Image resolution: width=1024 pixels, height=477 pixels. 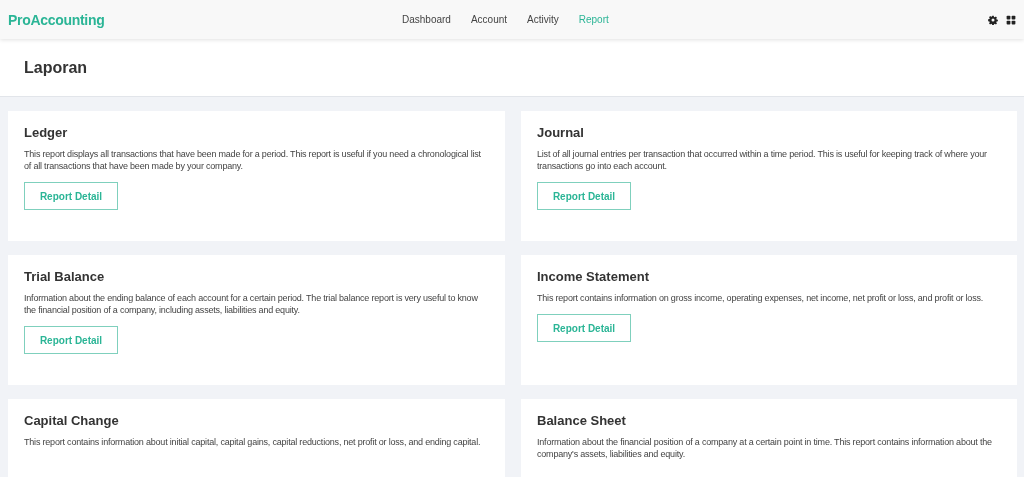 What do you see at coordinates (489, 19) in the screenshot?
I see `nav-link: Account` at bounding box center [489, 19].